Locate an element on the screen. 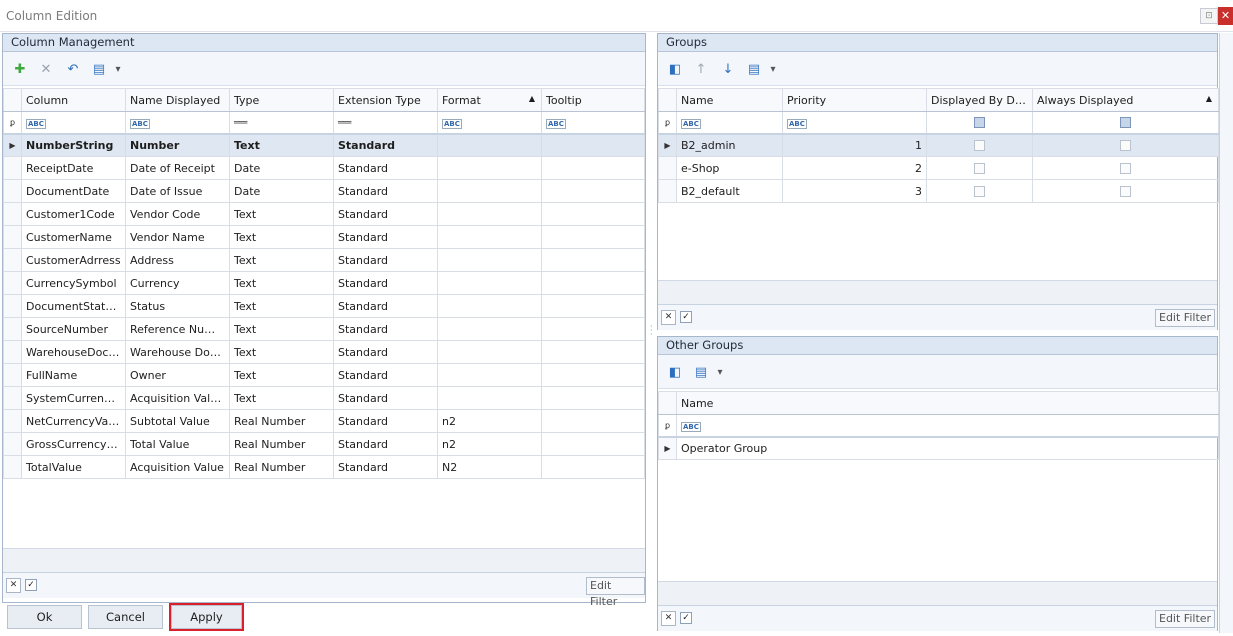  column-header-format: Format ▲ is located at coordinates (489, 100).